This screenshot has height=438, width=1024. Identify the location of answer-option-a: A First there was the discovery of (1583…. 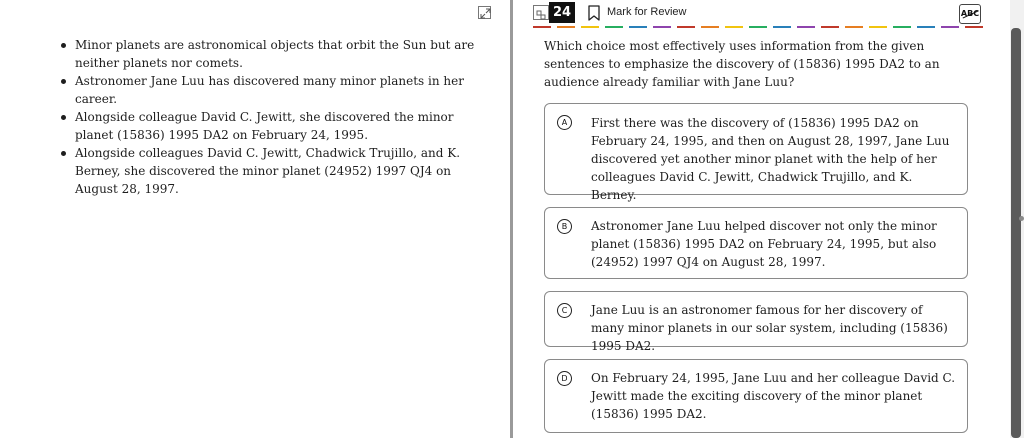
(756, 152).